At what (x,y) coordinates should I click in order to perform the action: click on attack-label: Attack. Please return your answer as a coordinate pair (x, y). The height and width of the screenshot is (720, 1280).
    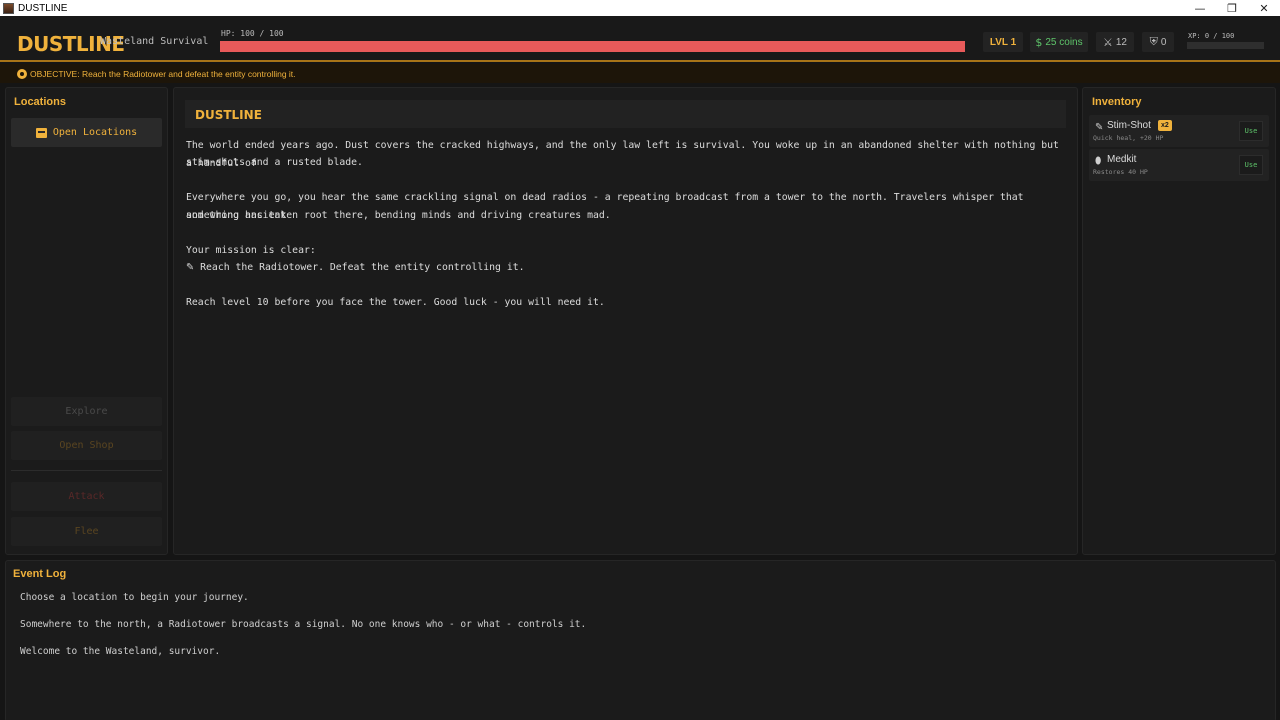
    Looking at the image, I should click on (86, 496).